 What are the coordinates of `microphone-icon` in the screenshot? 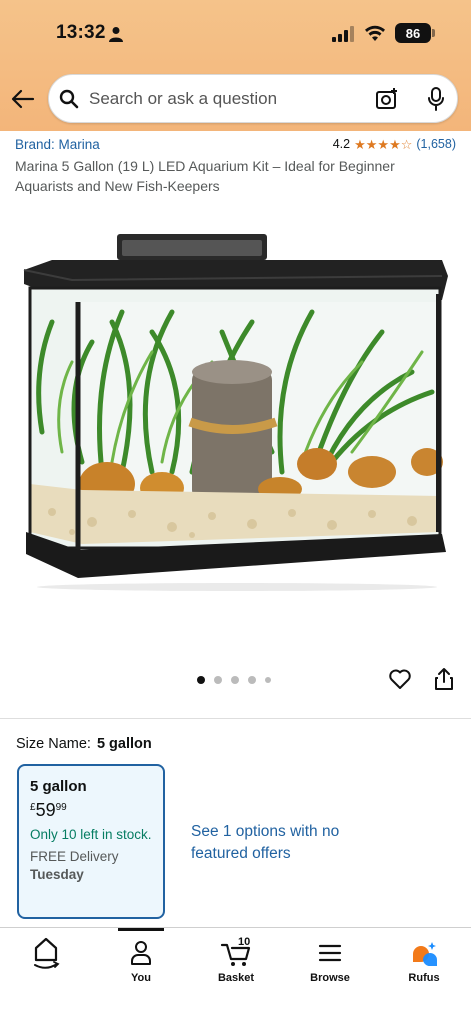 It's located at (436, 99).